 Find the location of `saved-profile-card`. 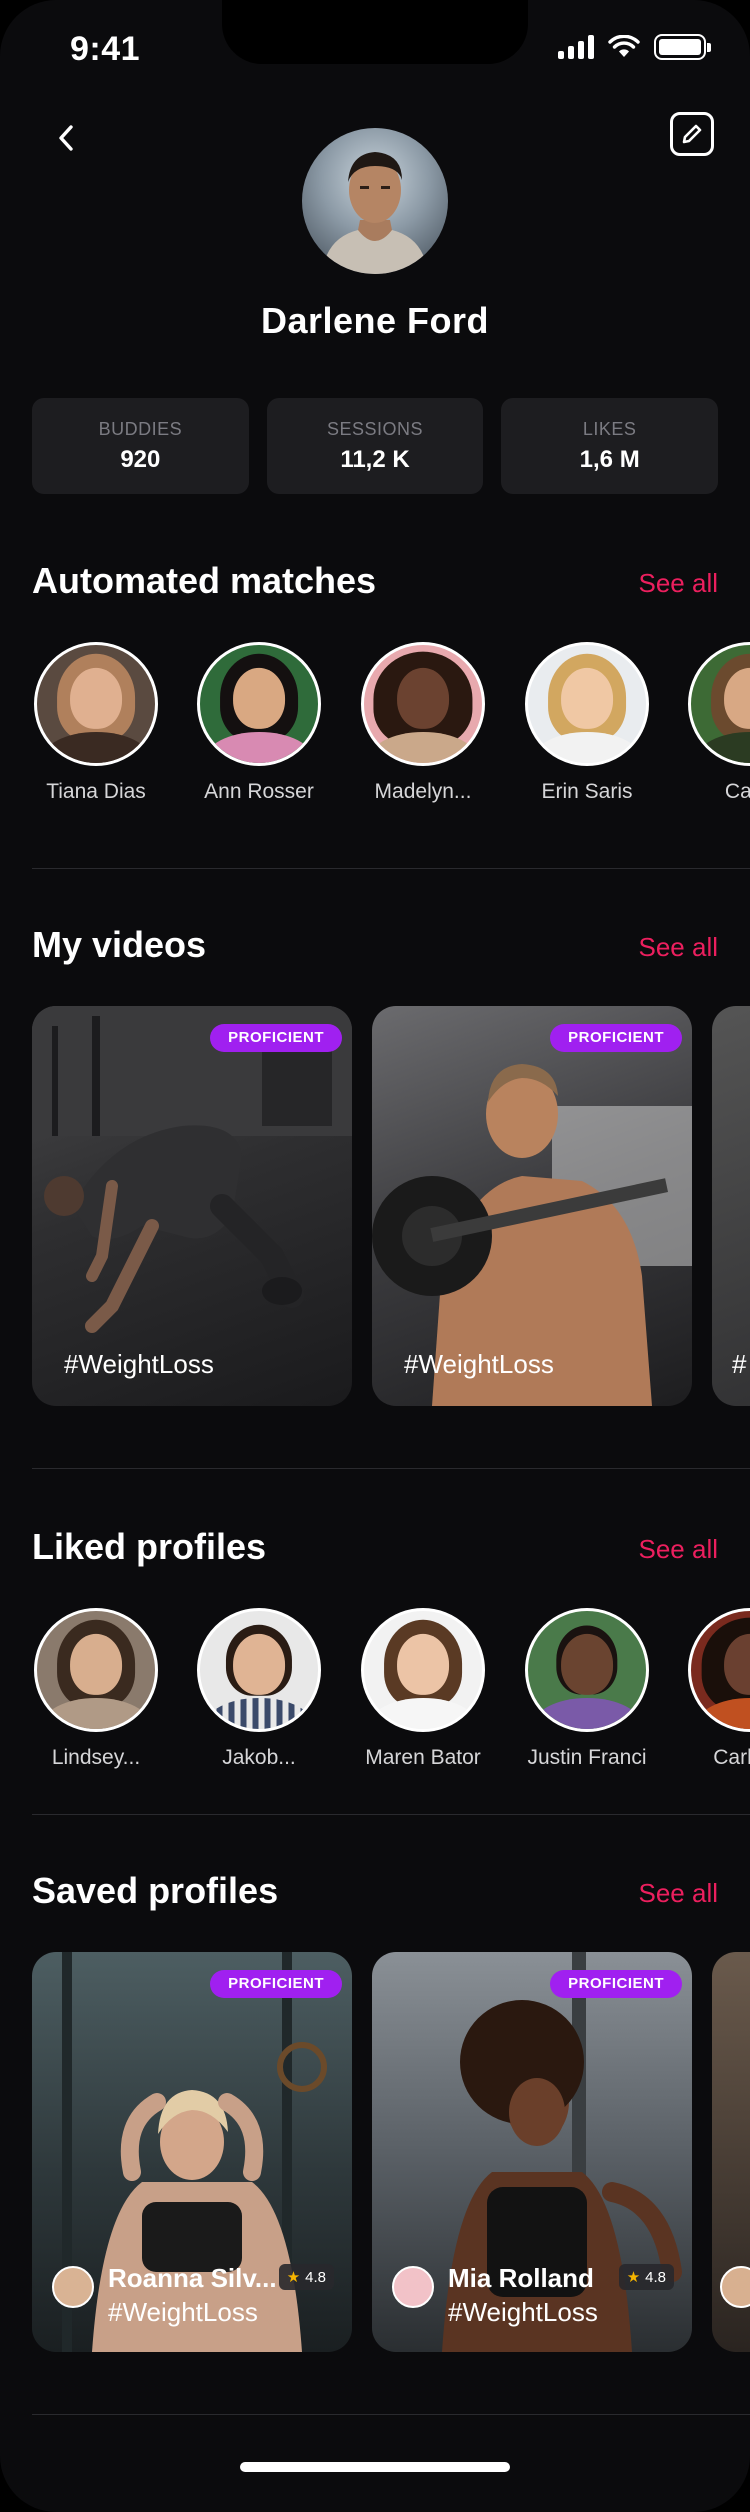

saved-profile-card is located at coordinates (731, 2152).